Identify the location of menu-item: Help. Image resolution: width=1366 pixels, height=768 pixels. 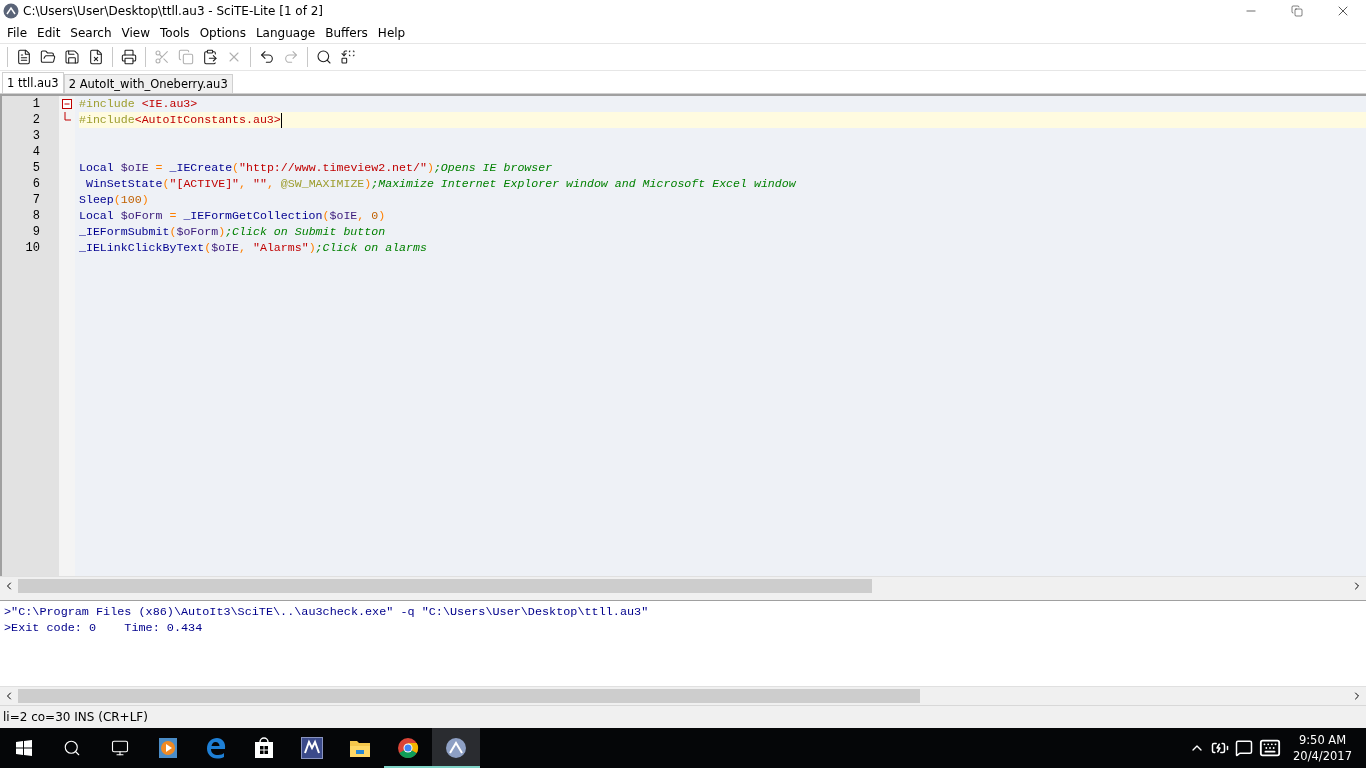
(391, 32).